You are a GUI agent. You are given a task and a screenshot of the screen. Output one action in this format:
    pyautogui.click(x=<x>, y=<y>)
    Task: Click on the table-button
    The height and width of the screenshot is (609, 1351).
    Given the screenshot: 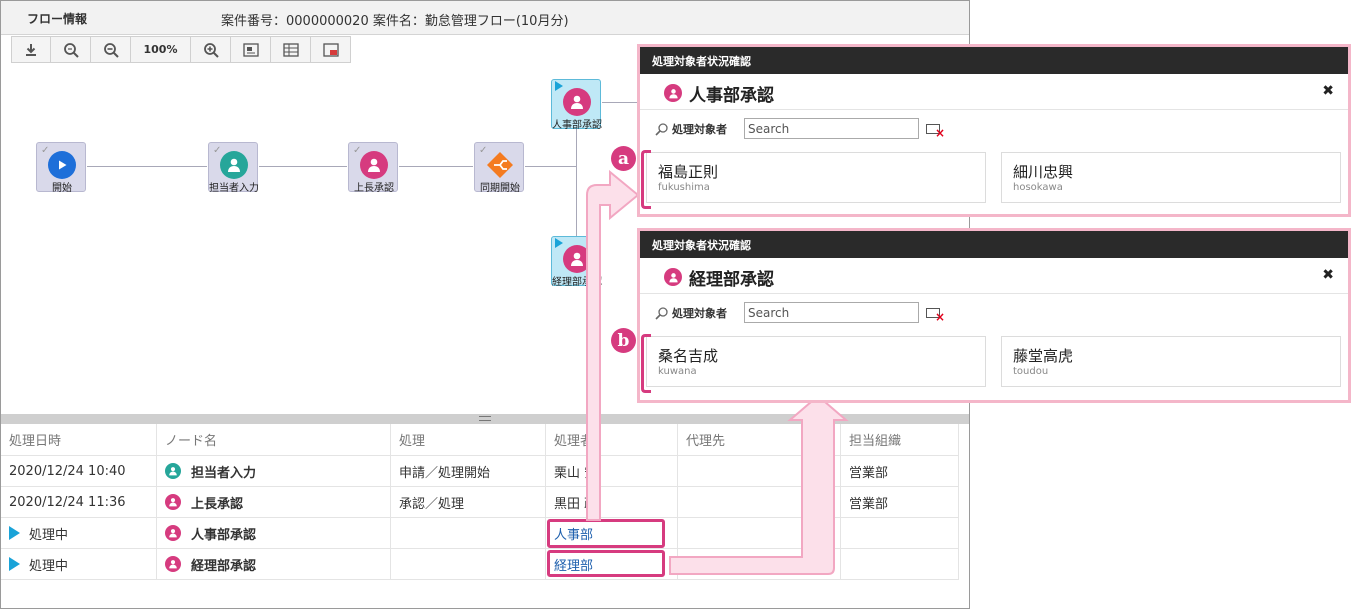 What is the action you would take?
    pyautogui.click(x=291, y=49)
    